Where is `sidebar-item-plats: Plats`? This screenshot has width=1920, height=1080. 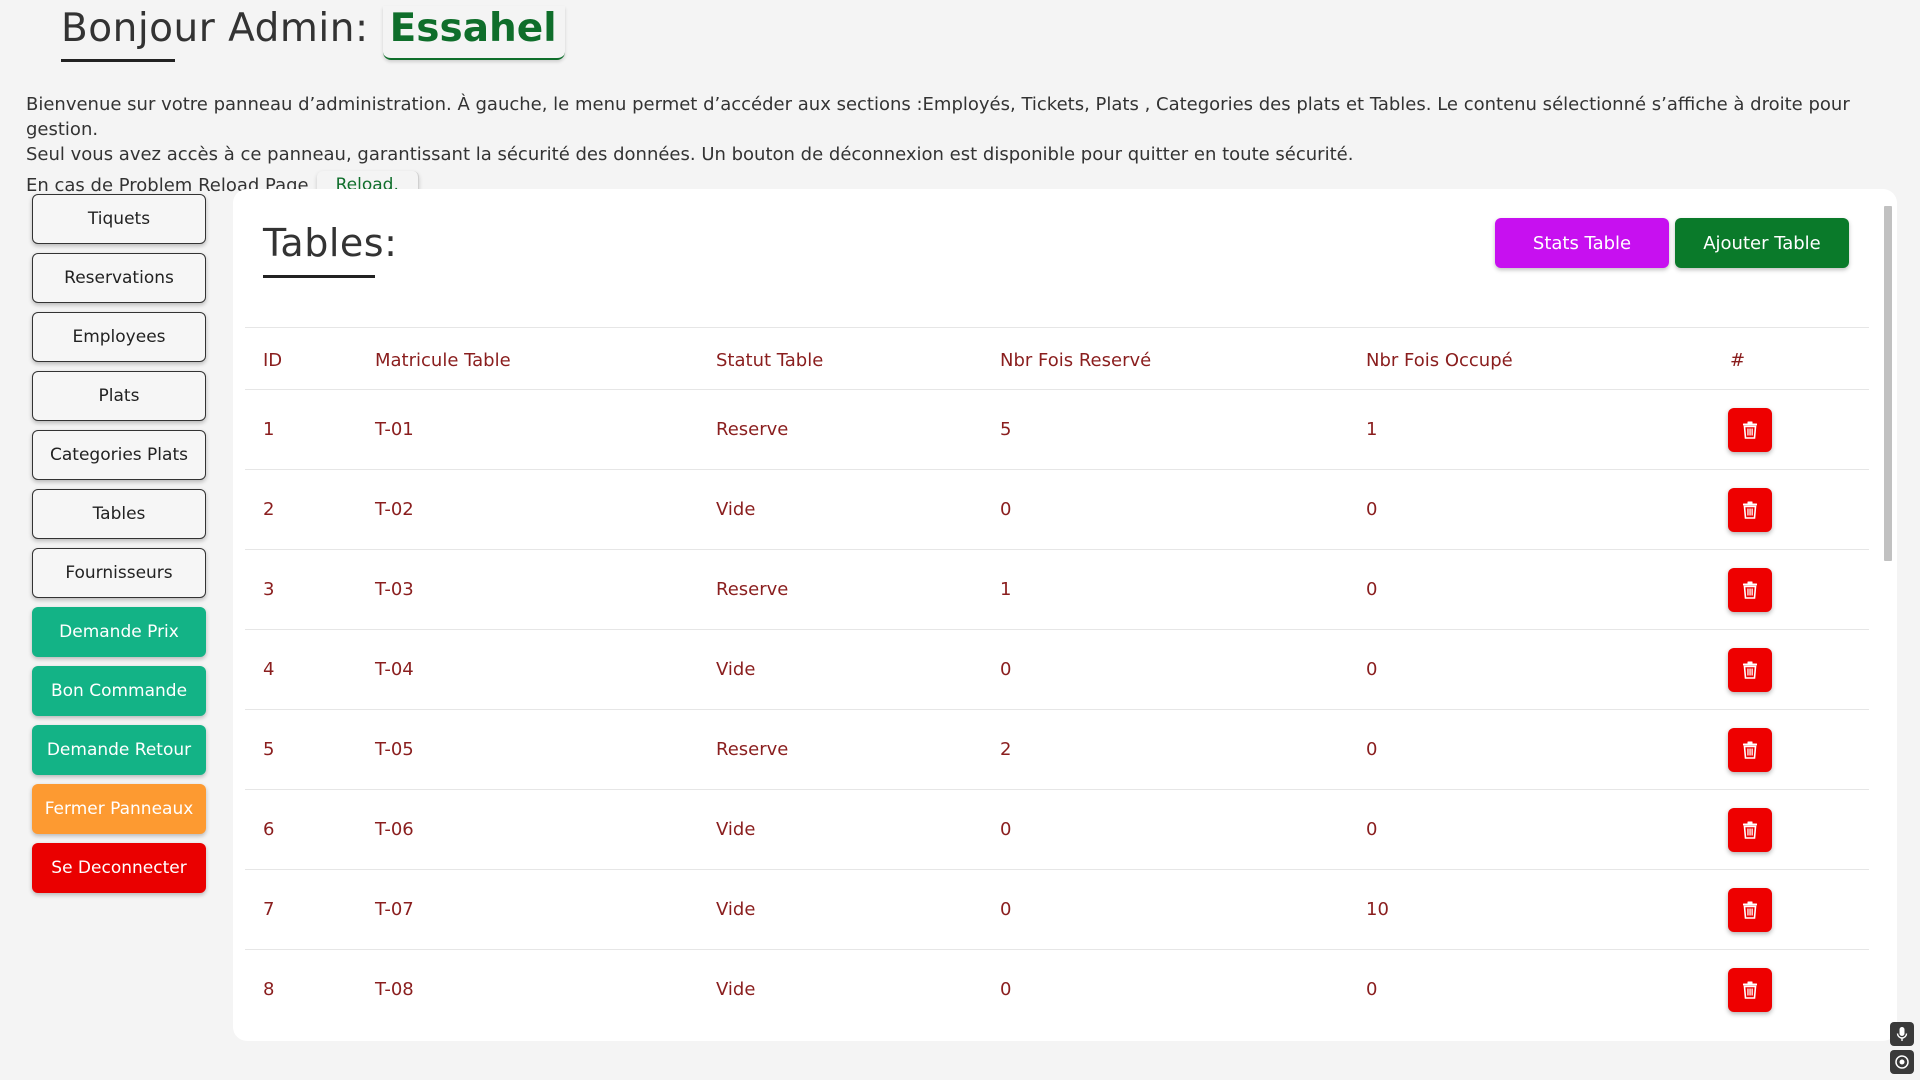
sidebar-item-plats: Plats is located at coordinates (119, 396).